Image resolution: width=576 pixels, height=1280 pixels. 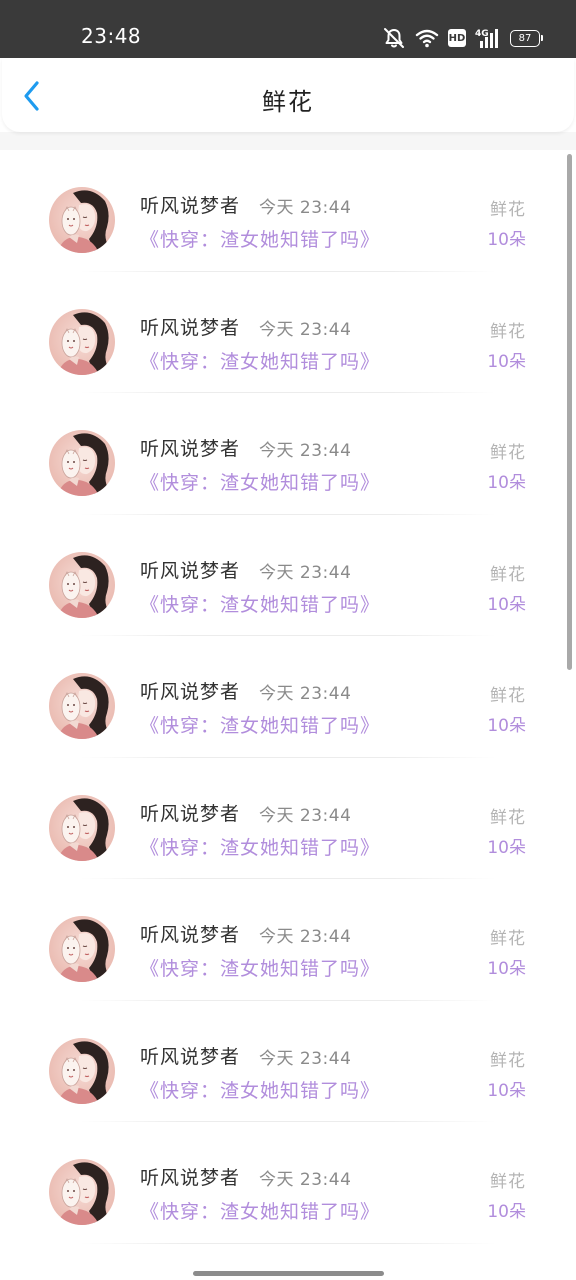 I want to click on hd-icon: HD, so click(x=457, y=38).